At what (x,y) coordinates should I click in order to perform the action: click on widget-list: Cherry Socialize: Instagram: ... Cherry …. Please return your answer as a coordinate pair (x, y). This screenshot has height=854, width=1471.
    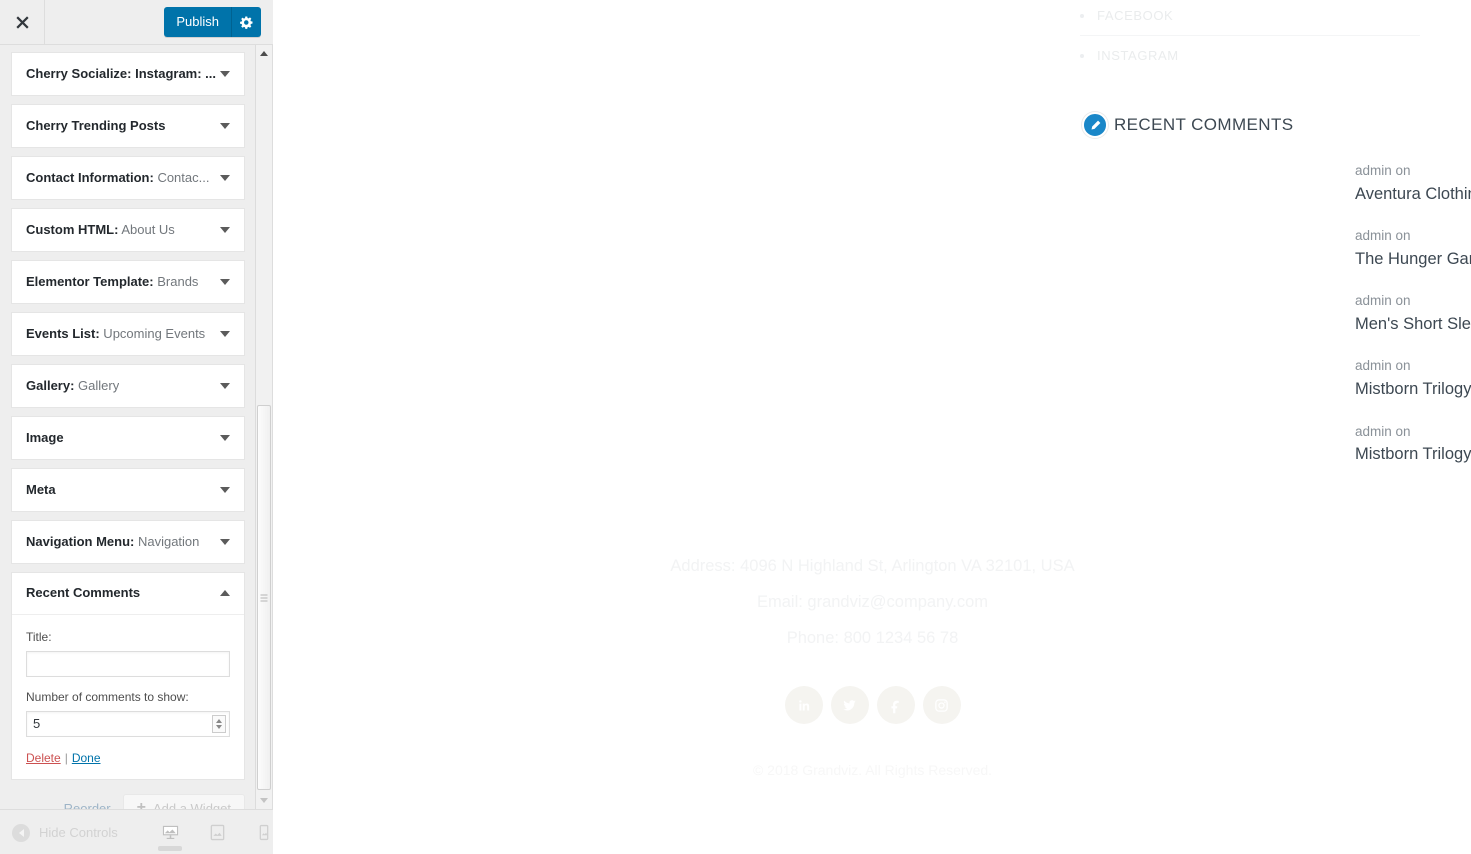
    Looking at the image, I should click on (128, 412).